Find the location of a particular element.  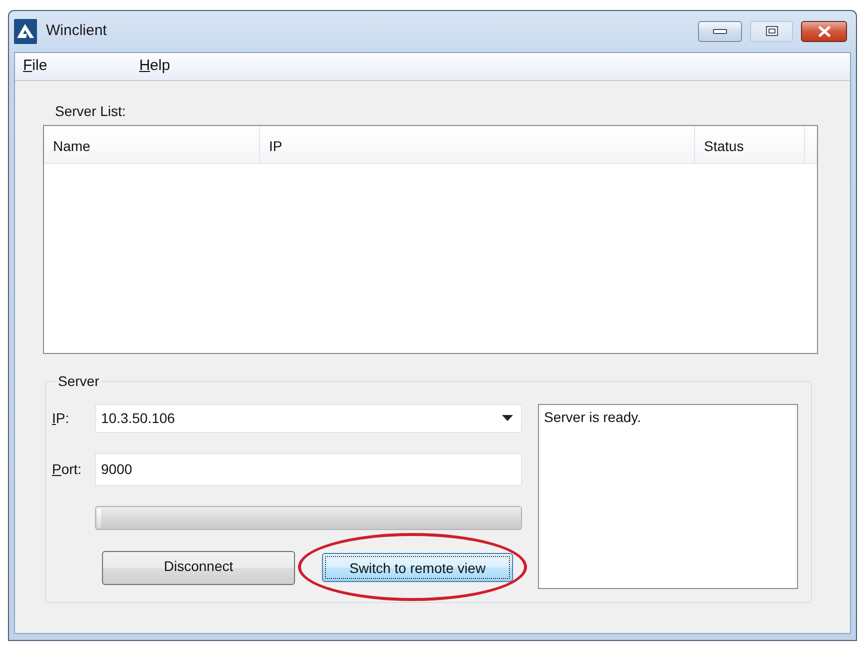

action-button: Disconnect is located at coordinates (198, 567).